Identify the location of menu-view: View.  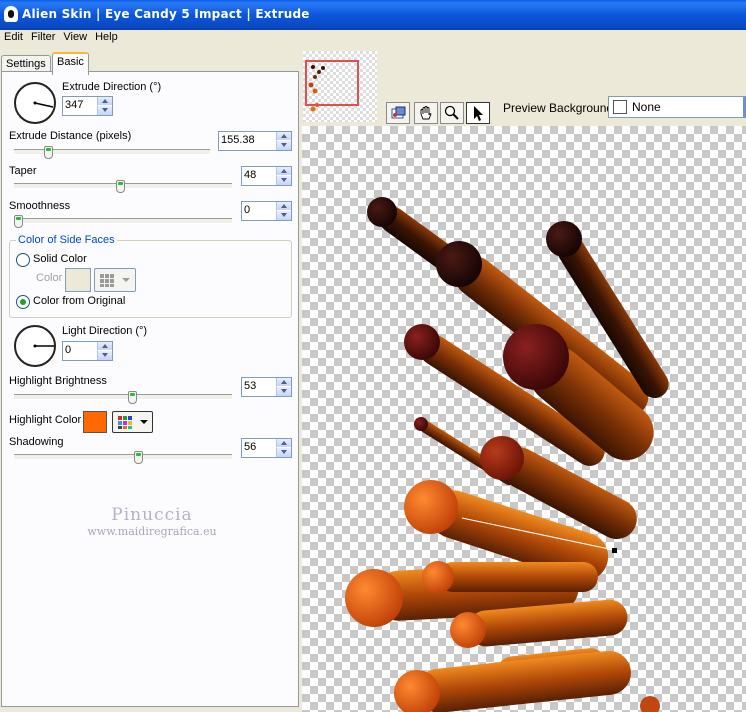
(75, 37).